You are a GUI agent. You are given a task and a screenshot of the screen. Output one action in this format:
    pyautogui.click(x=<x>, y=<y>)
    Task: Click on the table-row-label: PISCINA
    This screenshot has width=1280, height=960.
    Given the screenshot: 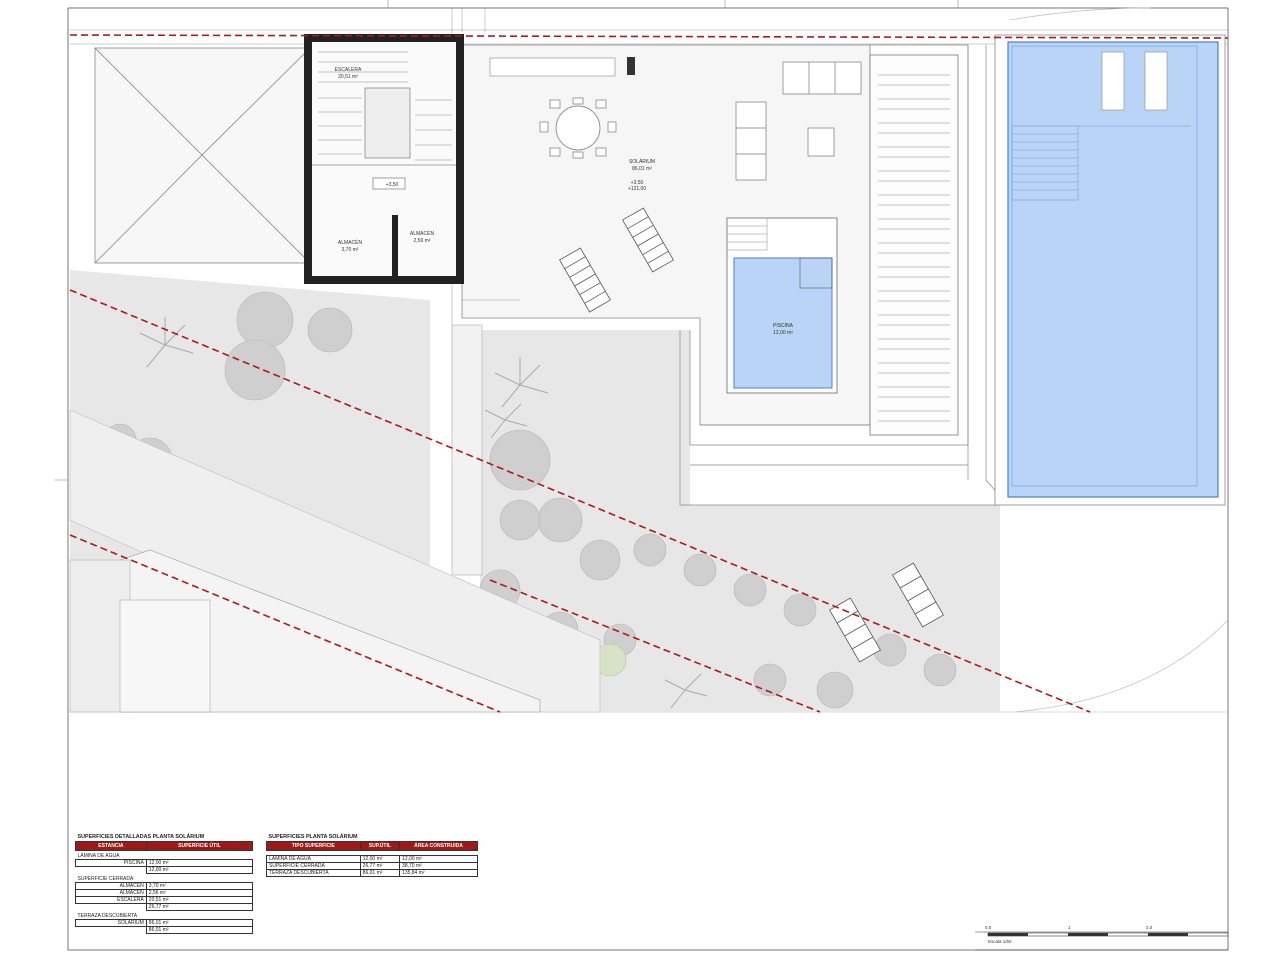 What is the action you would take?
    pyautogui.click(x=111, y=863)
    